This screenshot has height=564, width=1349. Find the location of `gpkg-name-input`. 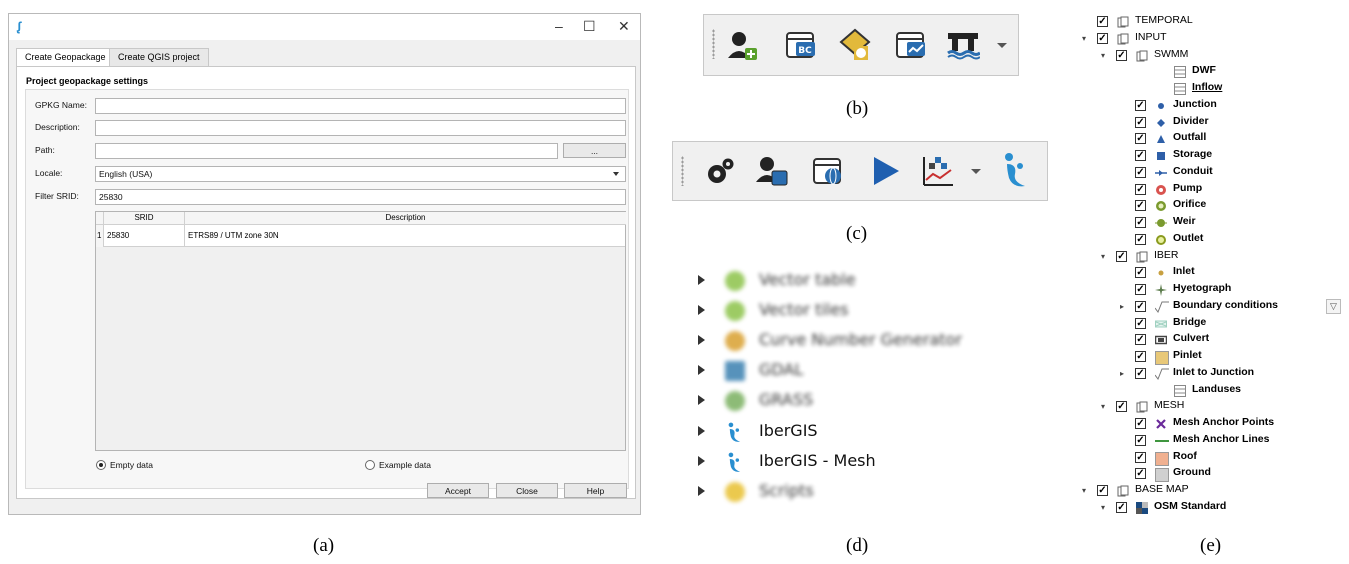

gpkg-name-input is located at coordinates (360, 106).